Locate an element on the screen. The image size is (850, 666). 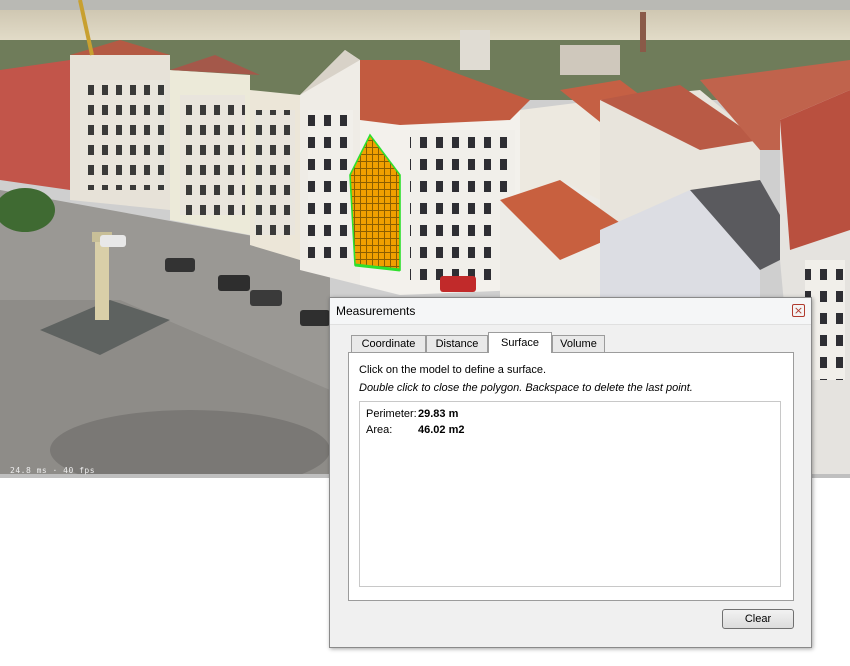
results-box: Perimeter:29.83 m Area: 46.02 m2 is located at coordinates (570, 494).